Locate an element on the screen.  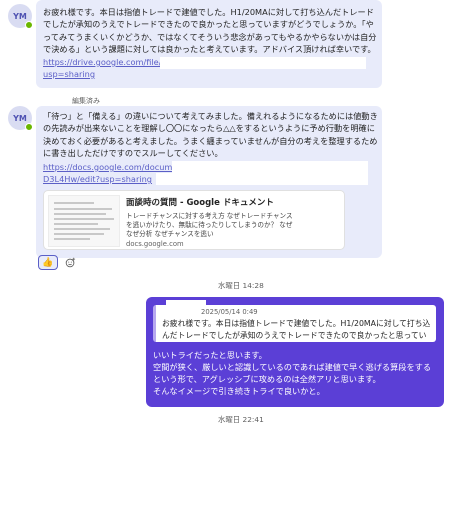
link-preview-title: 面談時の質問 - Google ドキュメント is located at coordinates (200, 203).